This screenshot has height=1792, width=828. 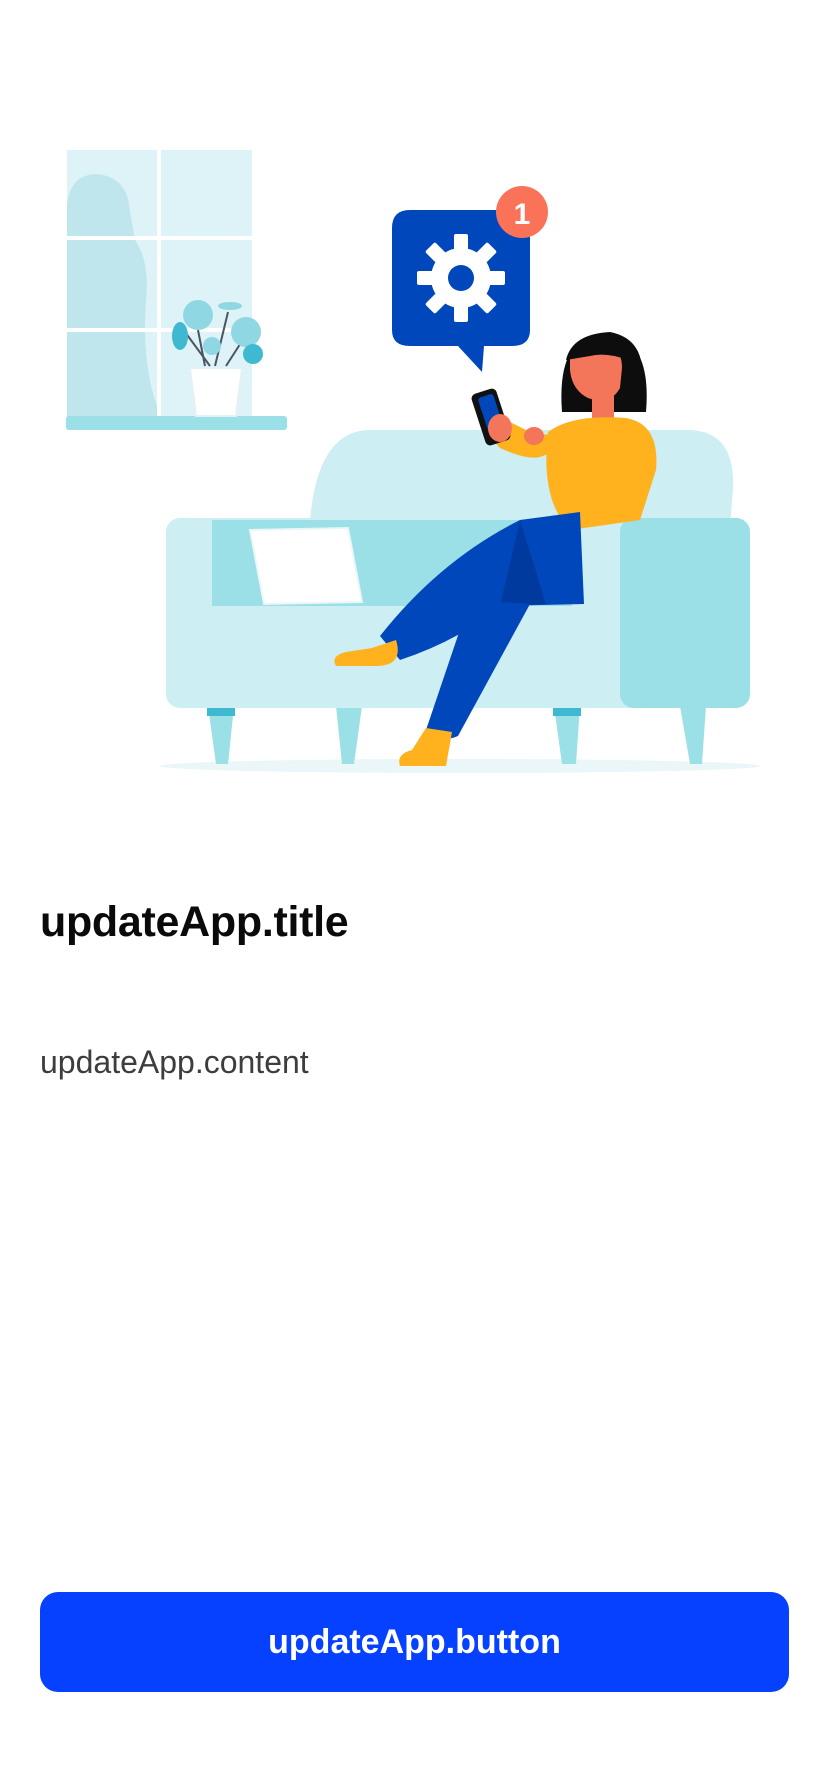 What do you see at coordinates (414, 1642) in the screenshot?
I see `update-app-button: updateApp.button` at bounding box center [414, 1642].